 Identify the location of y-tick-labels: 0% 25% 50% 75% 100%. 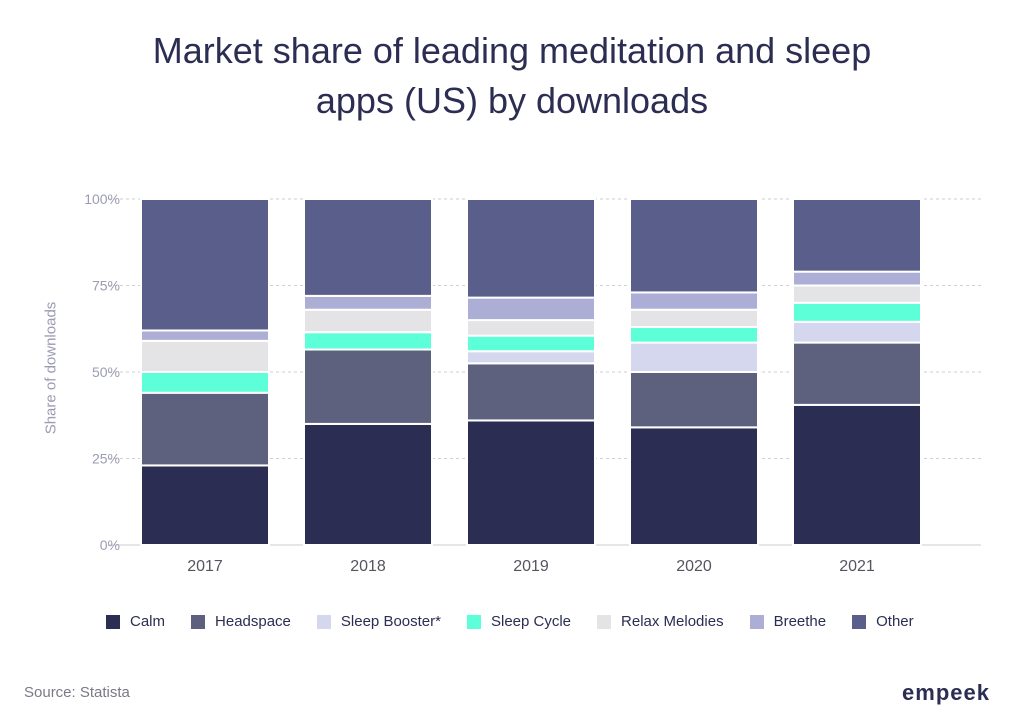
(102, 372).